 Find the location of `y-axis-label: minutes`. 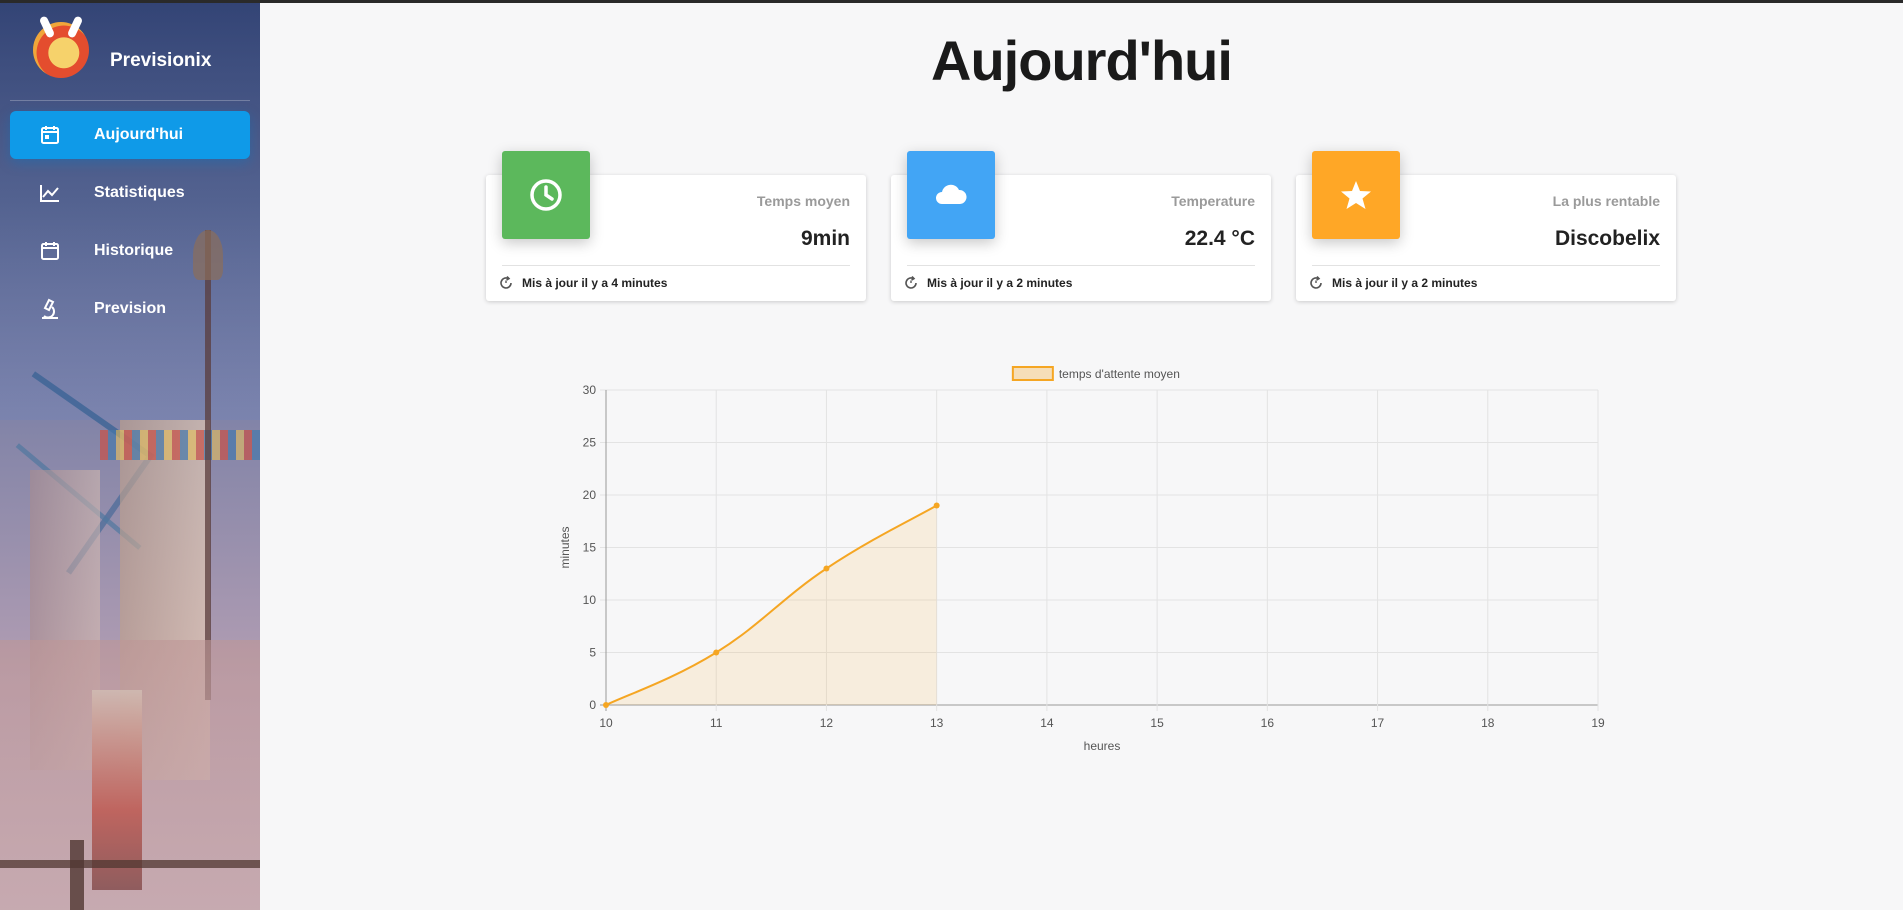

y-axis-label: minutes is located at coordinates (565, 547).